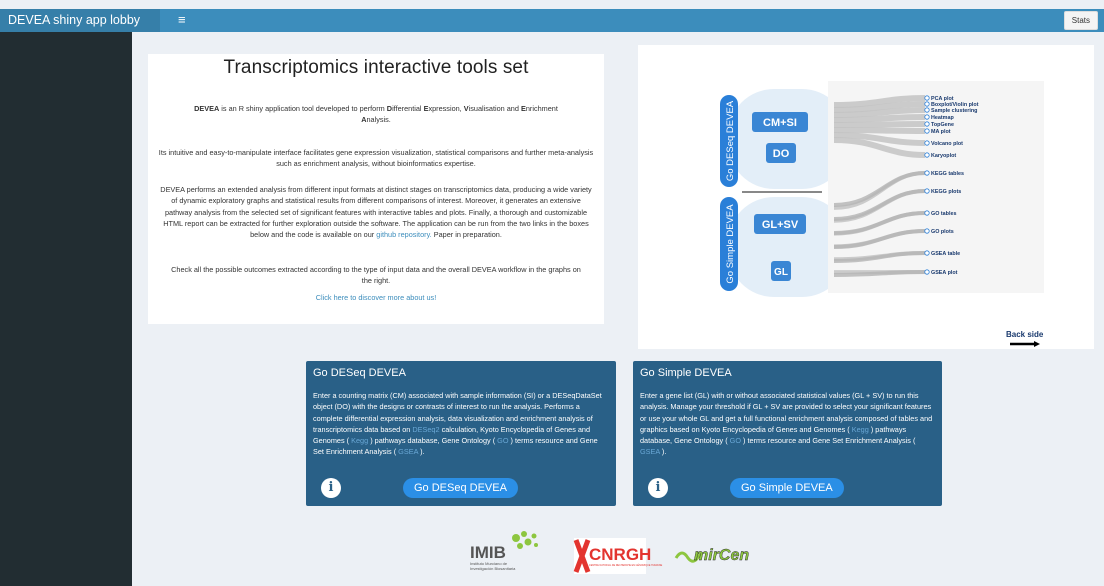  Describe the element at coordinates (947, 174) in the screenshot. I see `output-label: KEGG tables` at that location.